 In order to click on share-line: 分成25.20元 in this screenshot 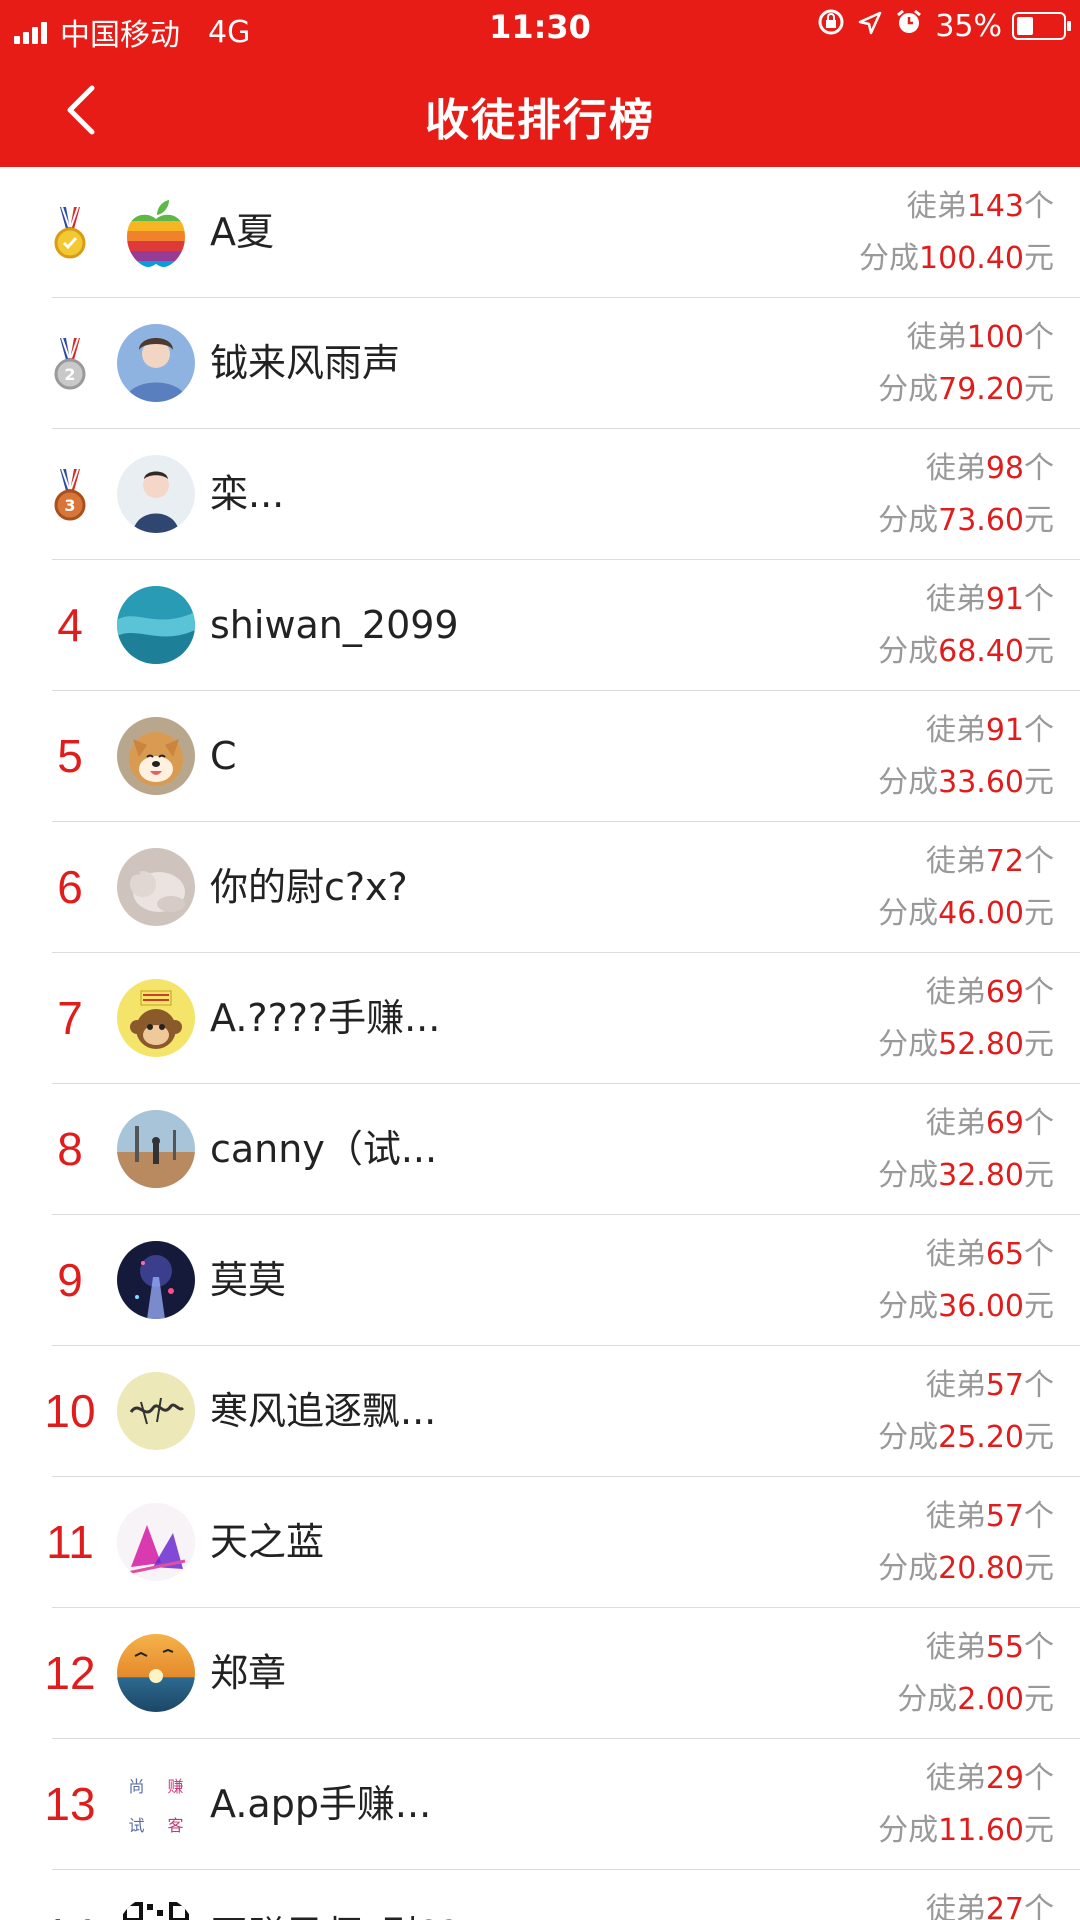, I will do `click(966, 1438)`.